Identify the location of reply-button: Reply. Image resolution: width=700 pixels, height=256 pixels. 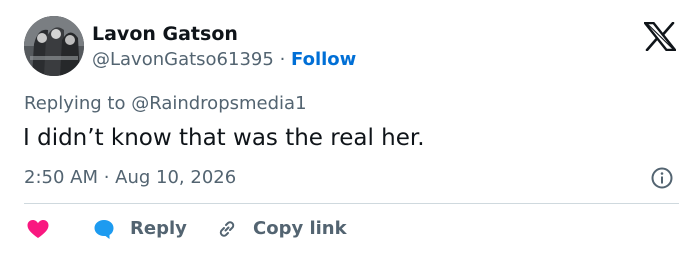
(139, 229).